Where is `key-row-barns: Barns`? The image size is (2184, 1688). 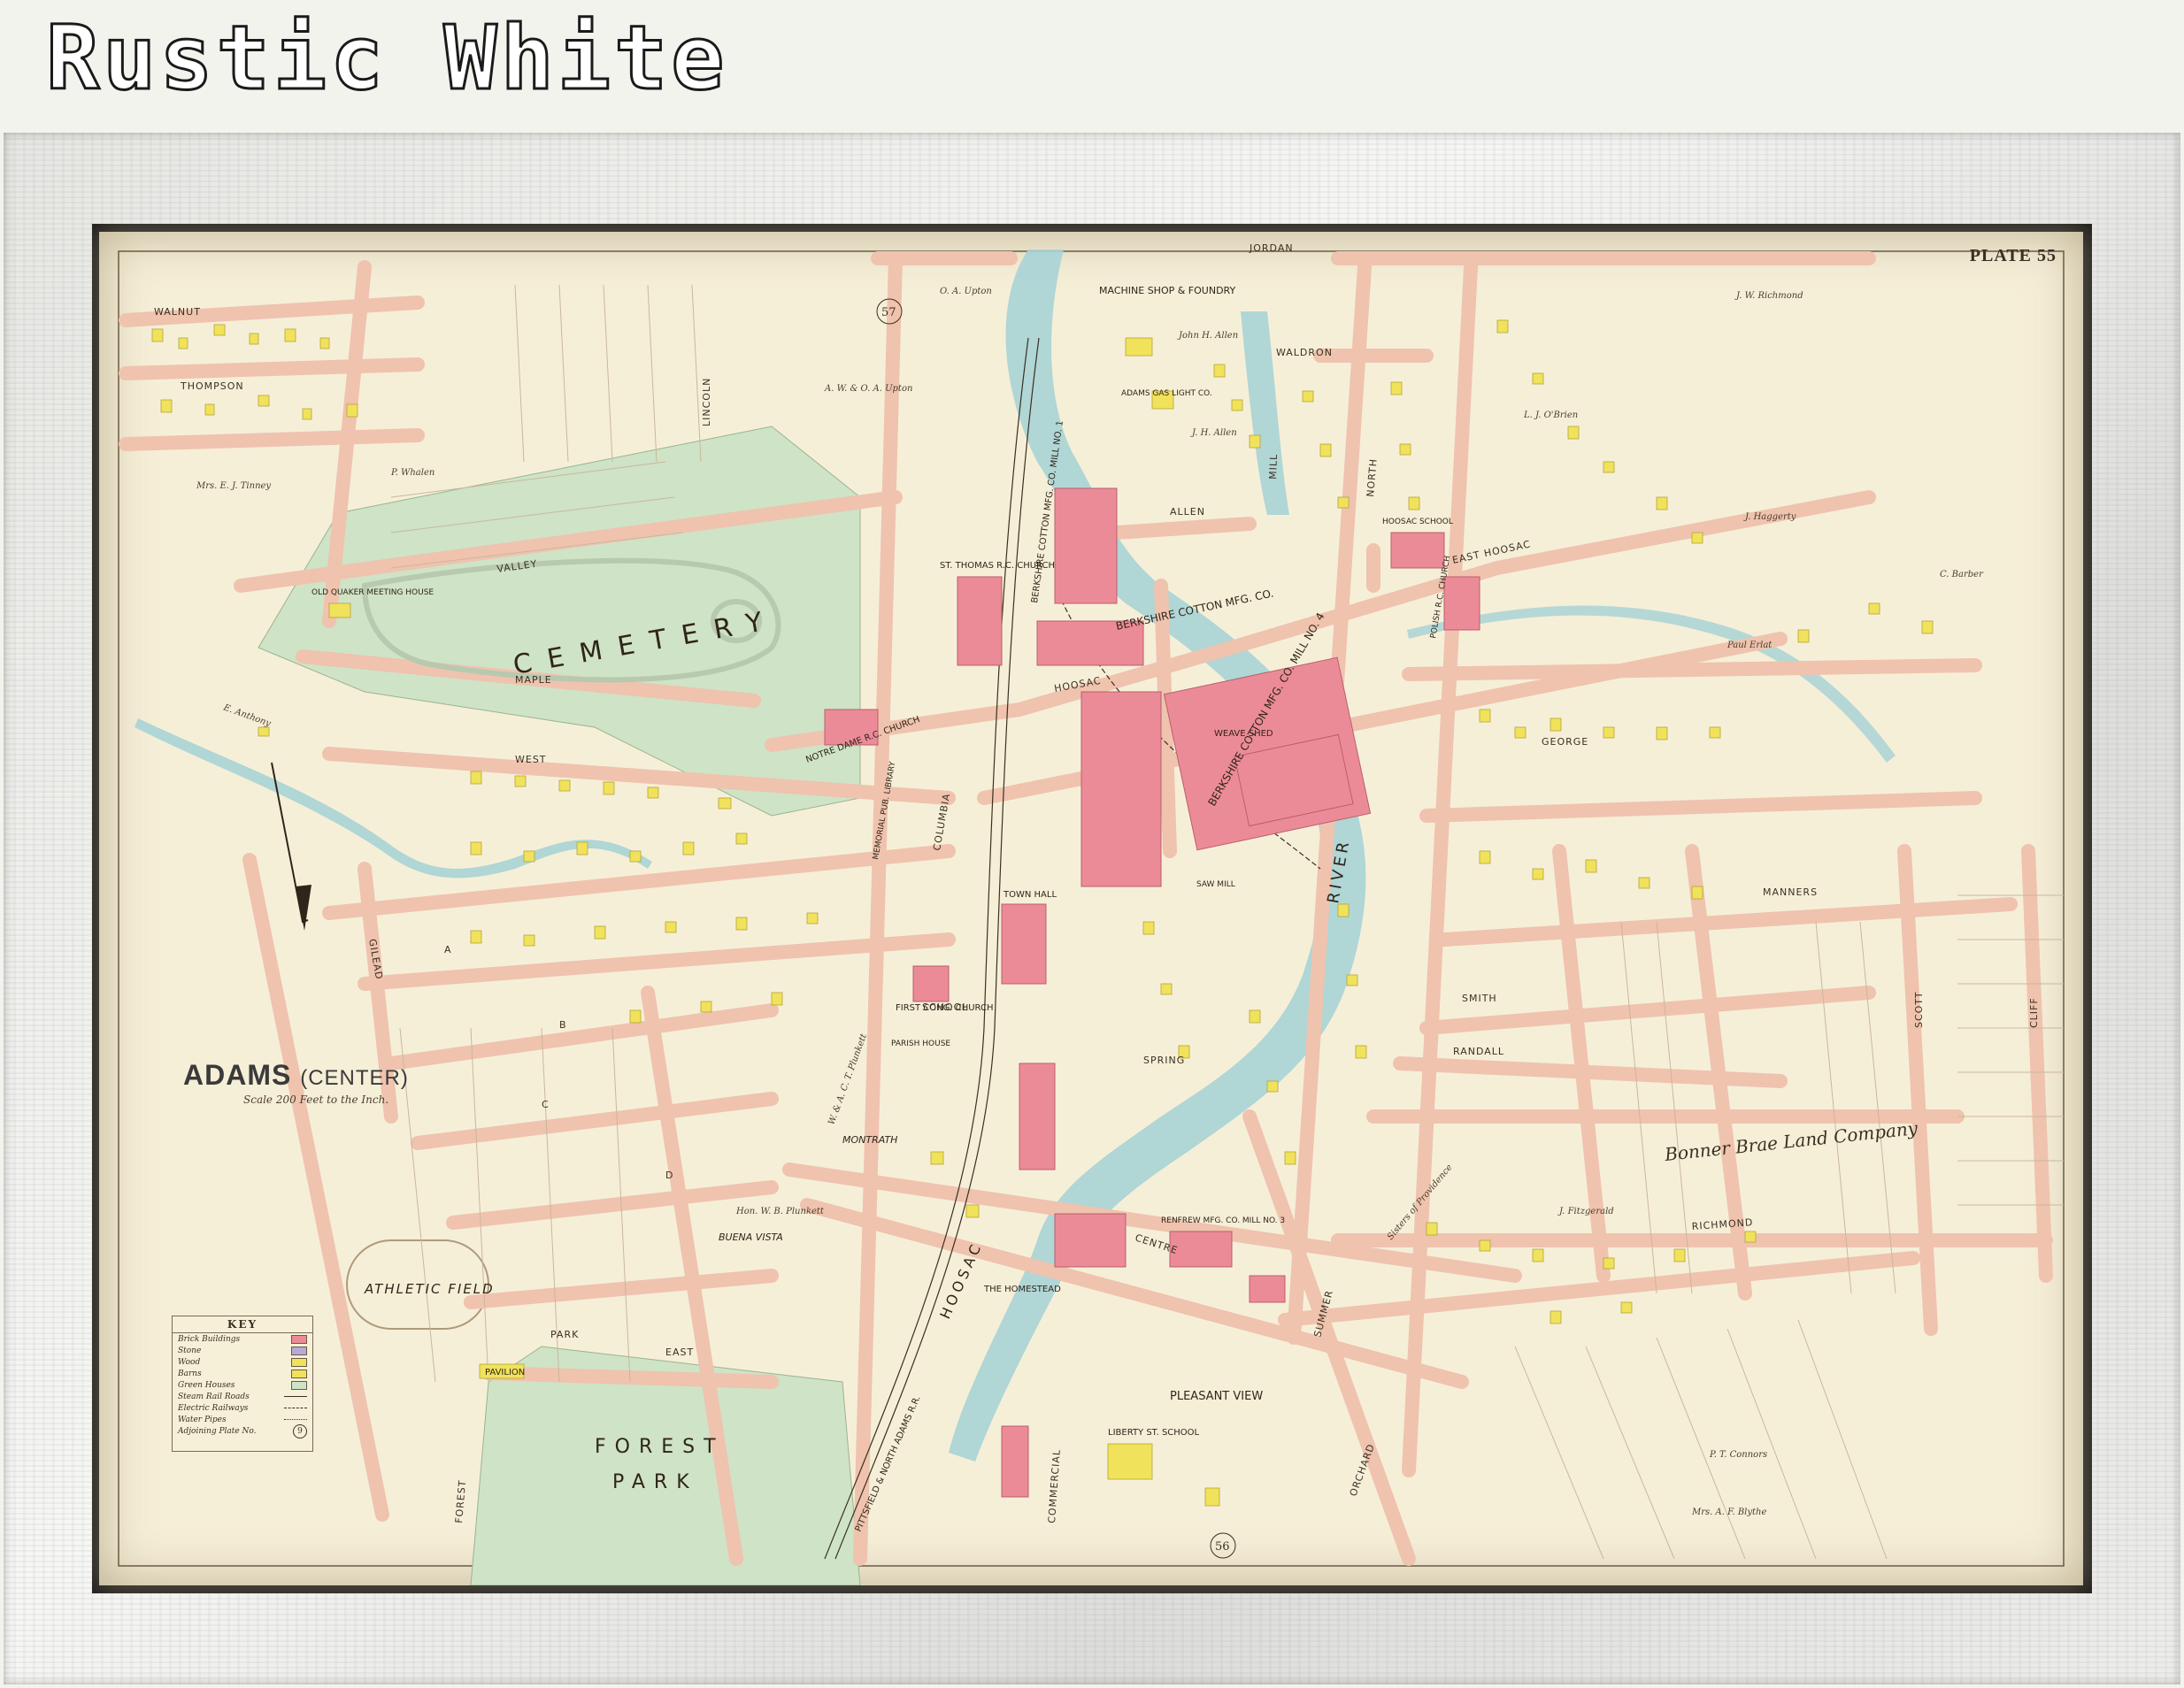
key-row-barns: Barns is located at coordinates (243, 1373).